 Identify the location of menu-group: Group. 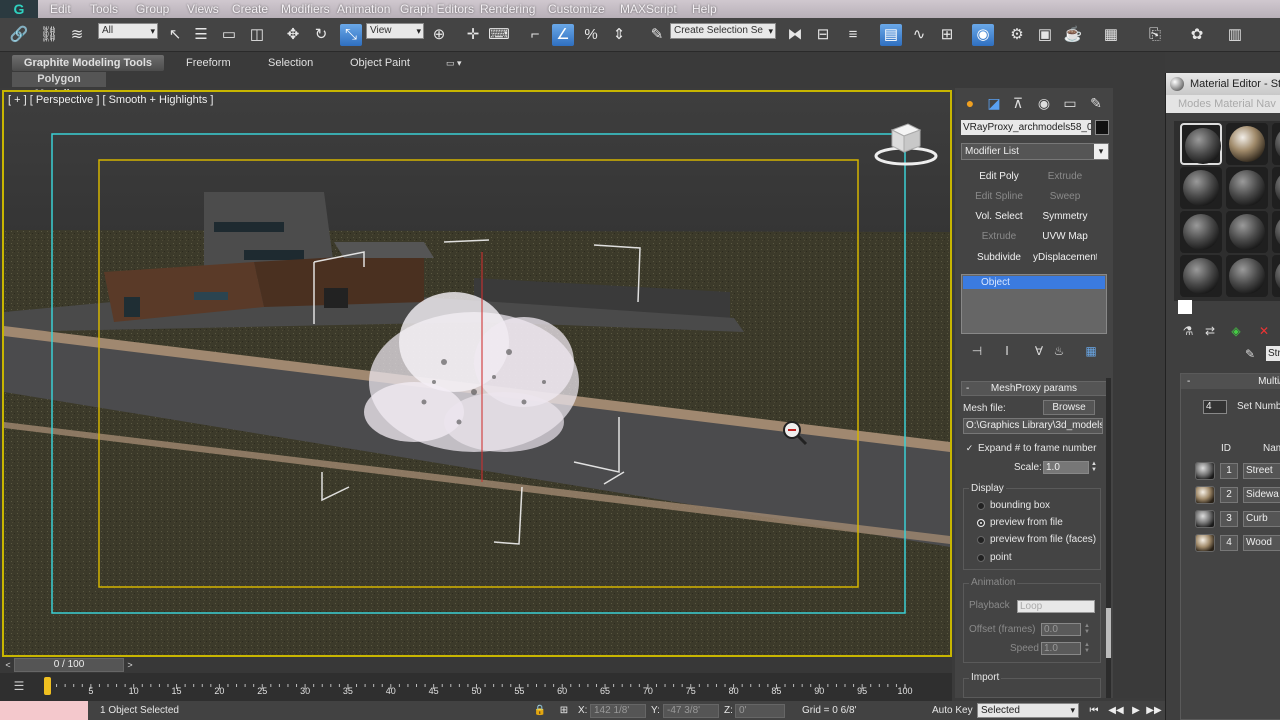
(152, 9).